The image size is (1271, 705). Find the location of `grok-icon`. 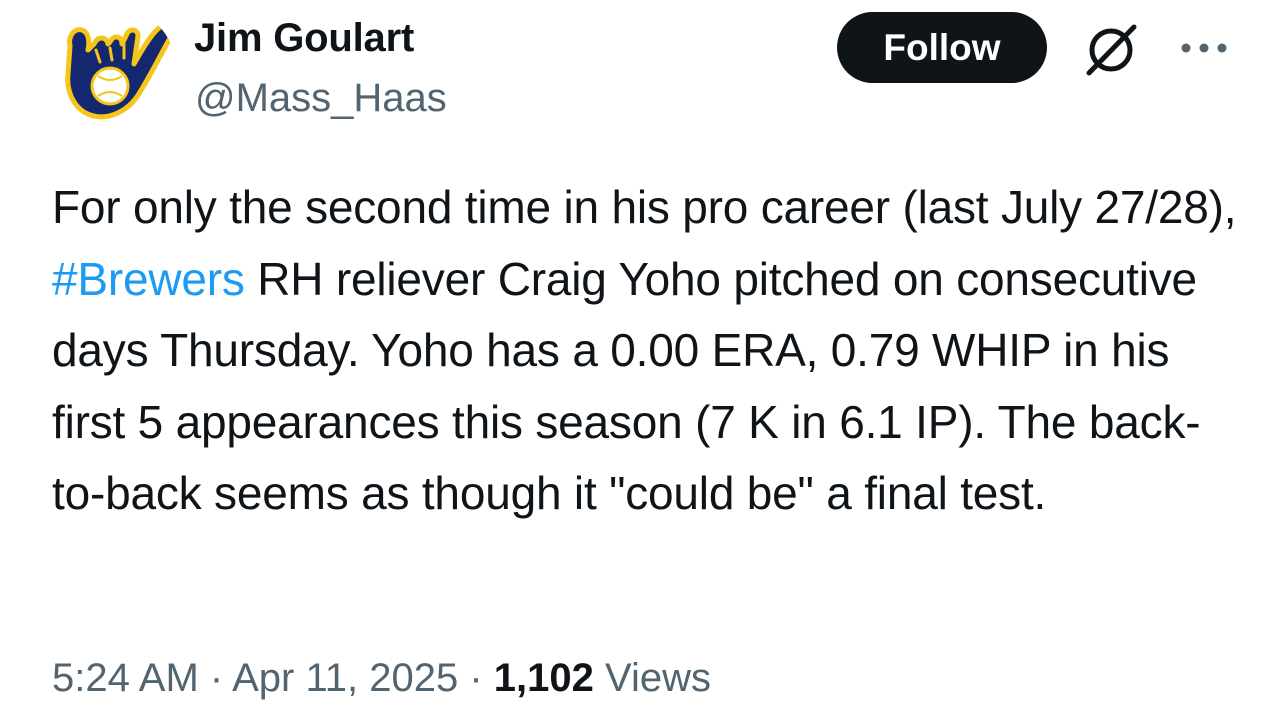

grok-icon is located at coordinates (1111, 50).